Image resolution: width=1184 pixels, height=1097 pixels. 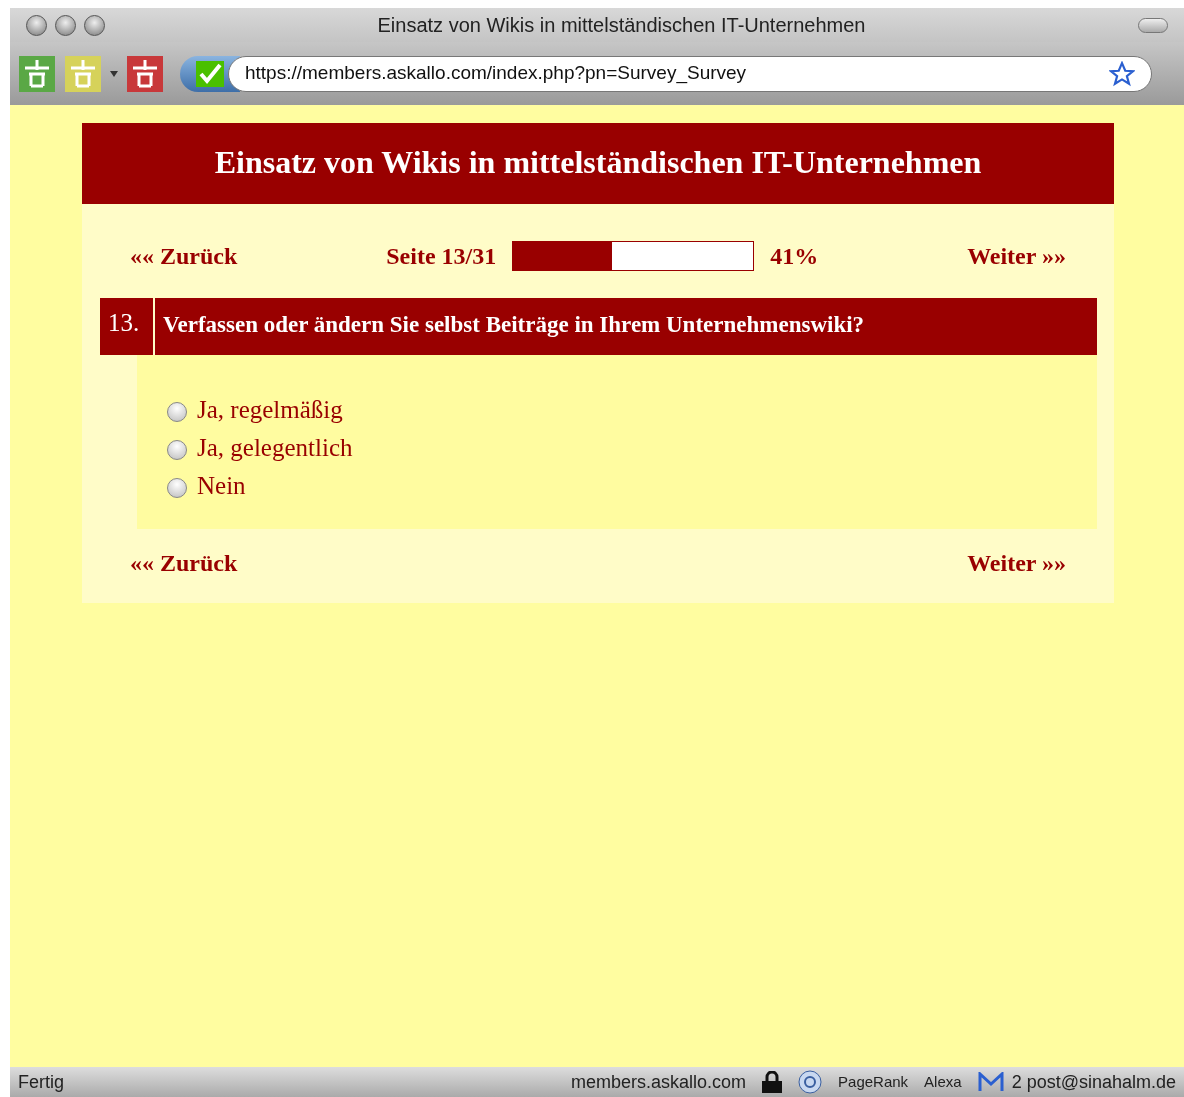 What do you see at coordinates (275, 447) in the screenshot?
I see `option-label: Ja, gelegentlich` at bounding box center [275, 447].